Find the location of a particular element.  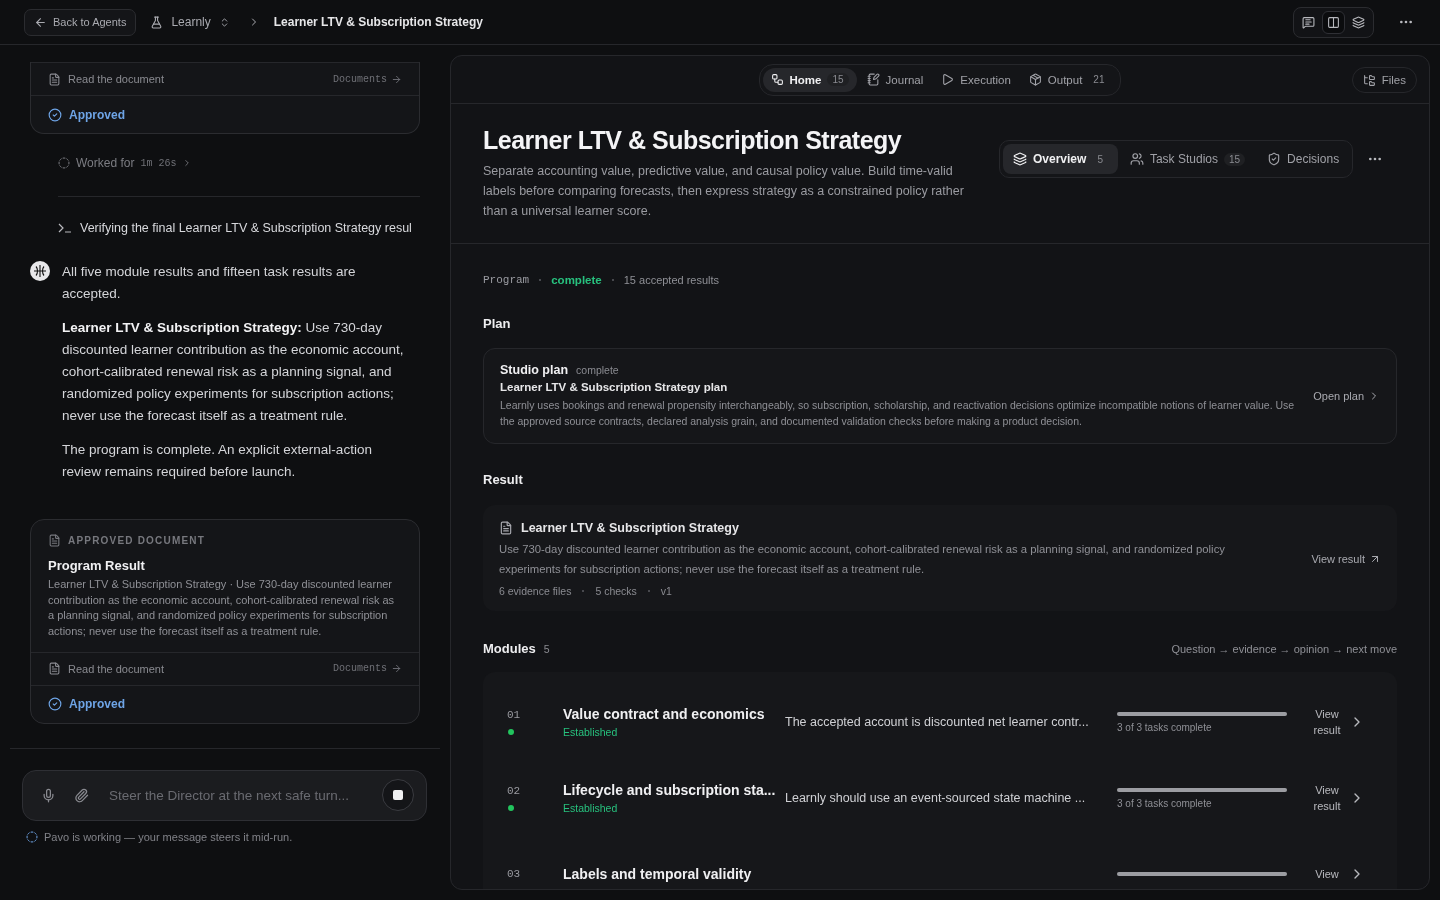

elapsed-time: 1m 26s is located at coordinates (158, 163).